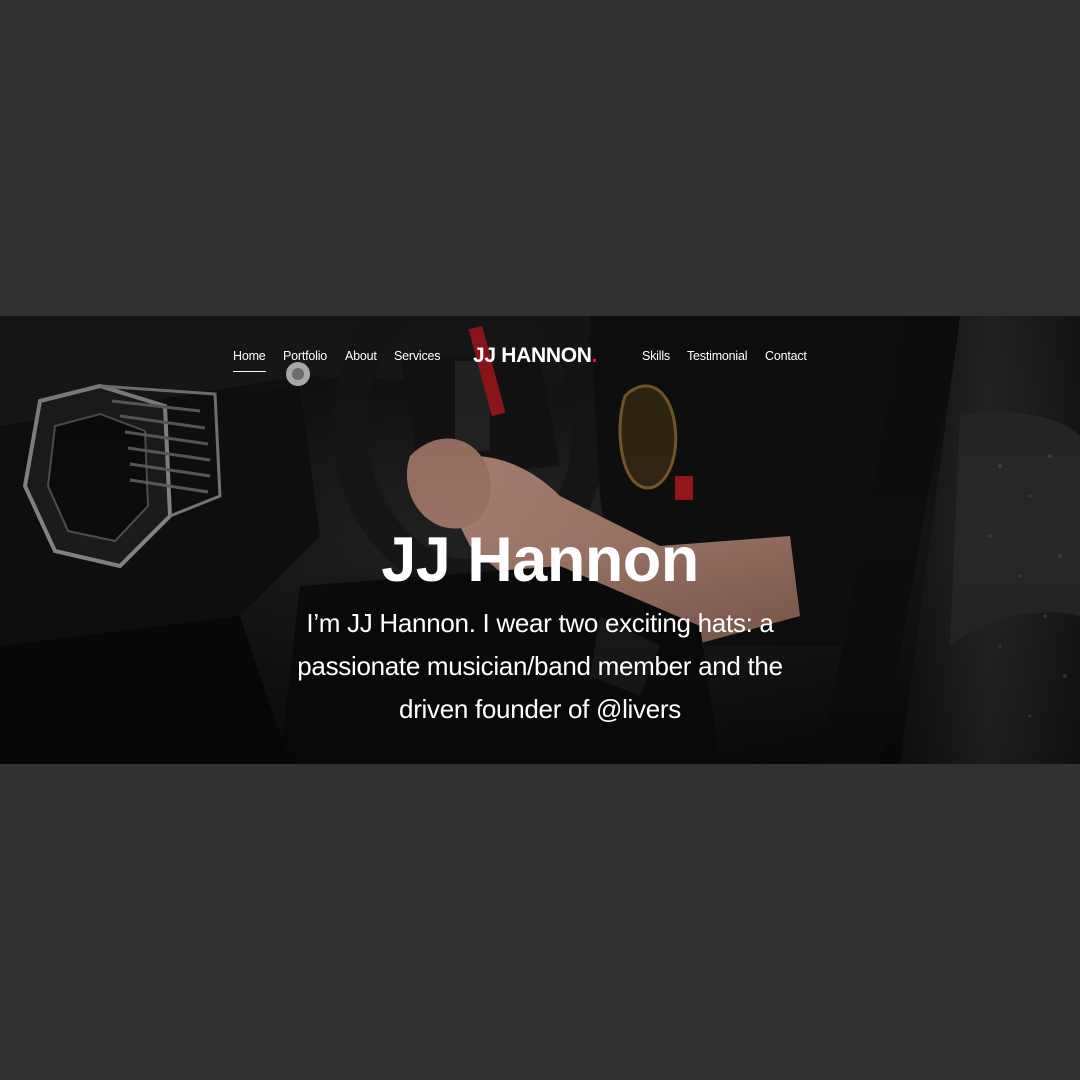  I want to click on hero-title: JJ Hannon, so click(540, 560).